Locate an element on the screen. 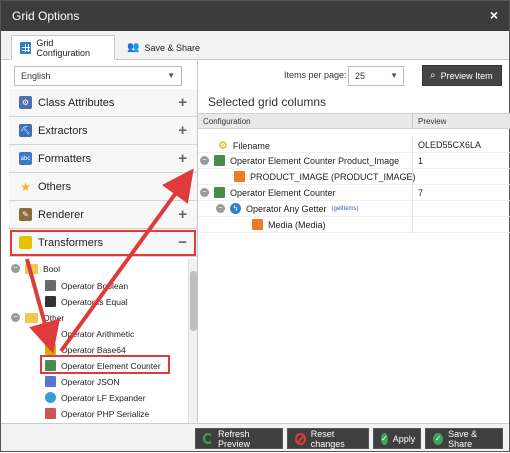  pencil-icon: ✎ is located at coordinates (25, 214).